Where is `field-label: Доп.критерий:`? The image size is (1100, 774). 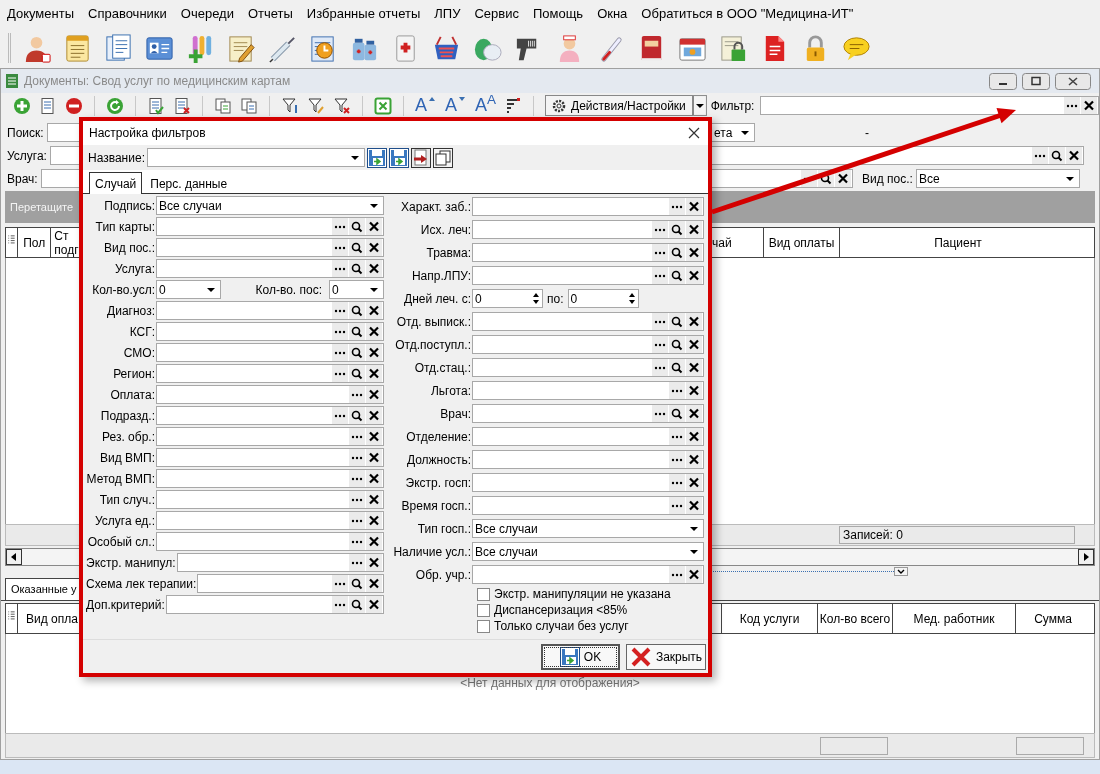 field-label: Доп.критерий: is located at coordinates (125, 605).